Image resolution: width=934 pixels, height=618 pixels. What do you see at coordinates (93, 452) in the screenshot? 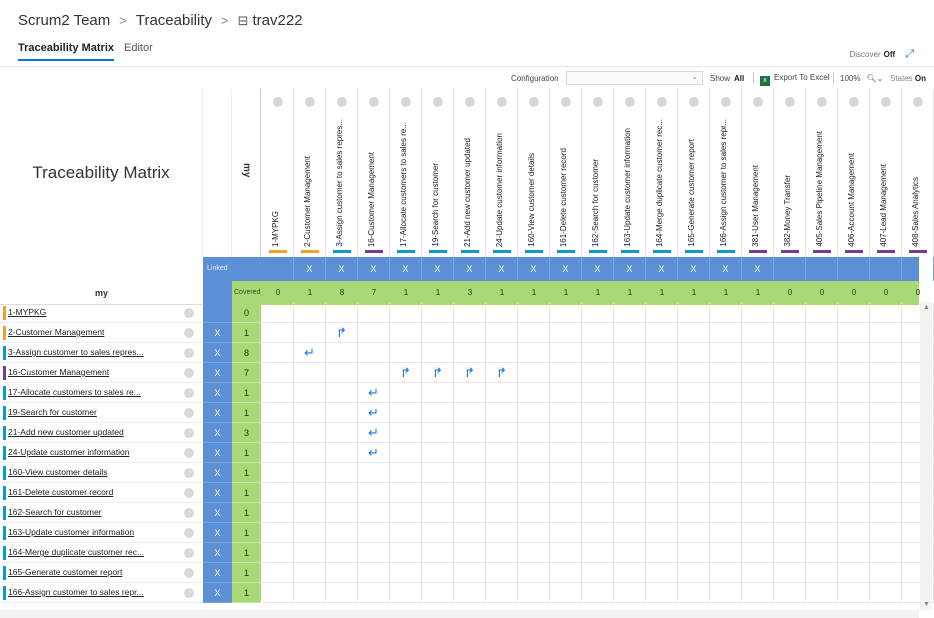
I see `row-header-link: 24-Update customer information` at bounding box center [93, 452].